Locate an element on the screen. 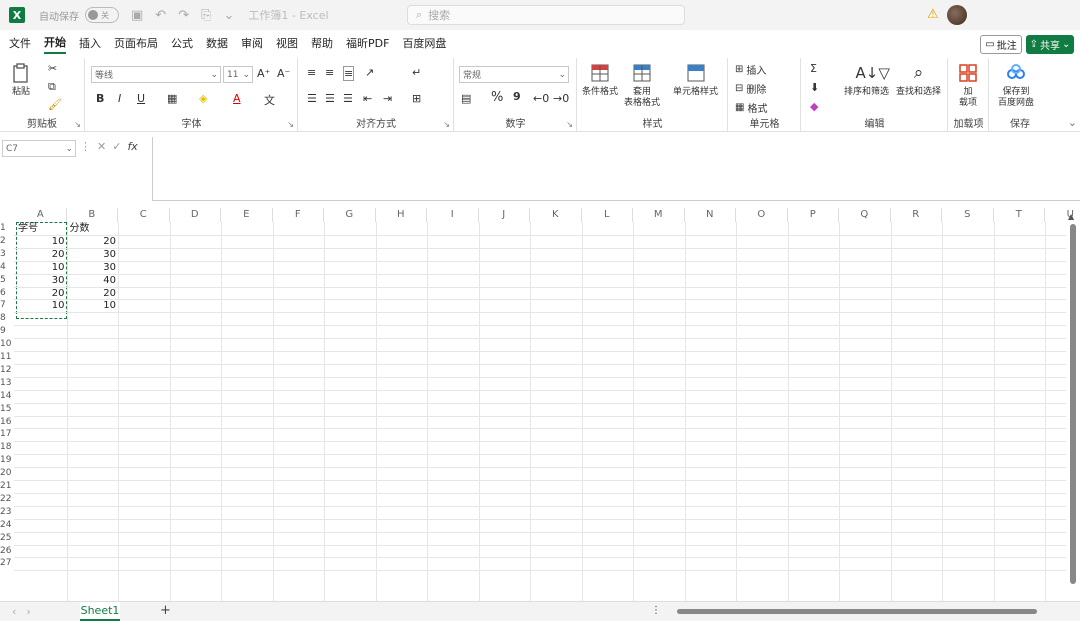 The height and width of the screenshot is (621, 1080). column-header: J is located at coordinates (504, 215).